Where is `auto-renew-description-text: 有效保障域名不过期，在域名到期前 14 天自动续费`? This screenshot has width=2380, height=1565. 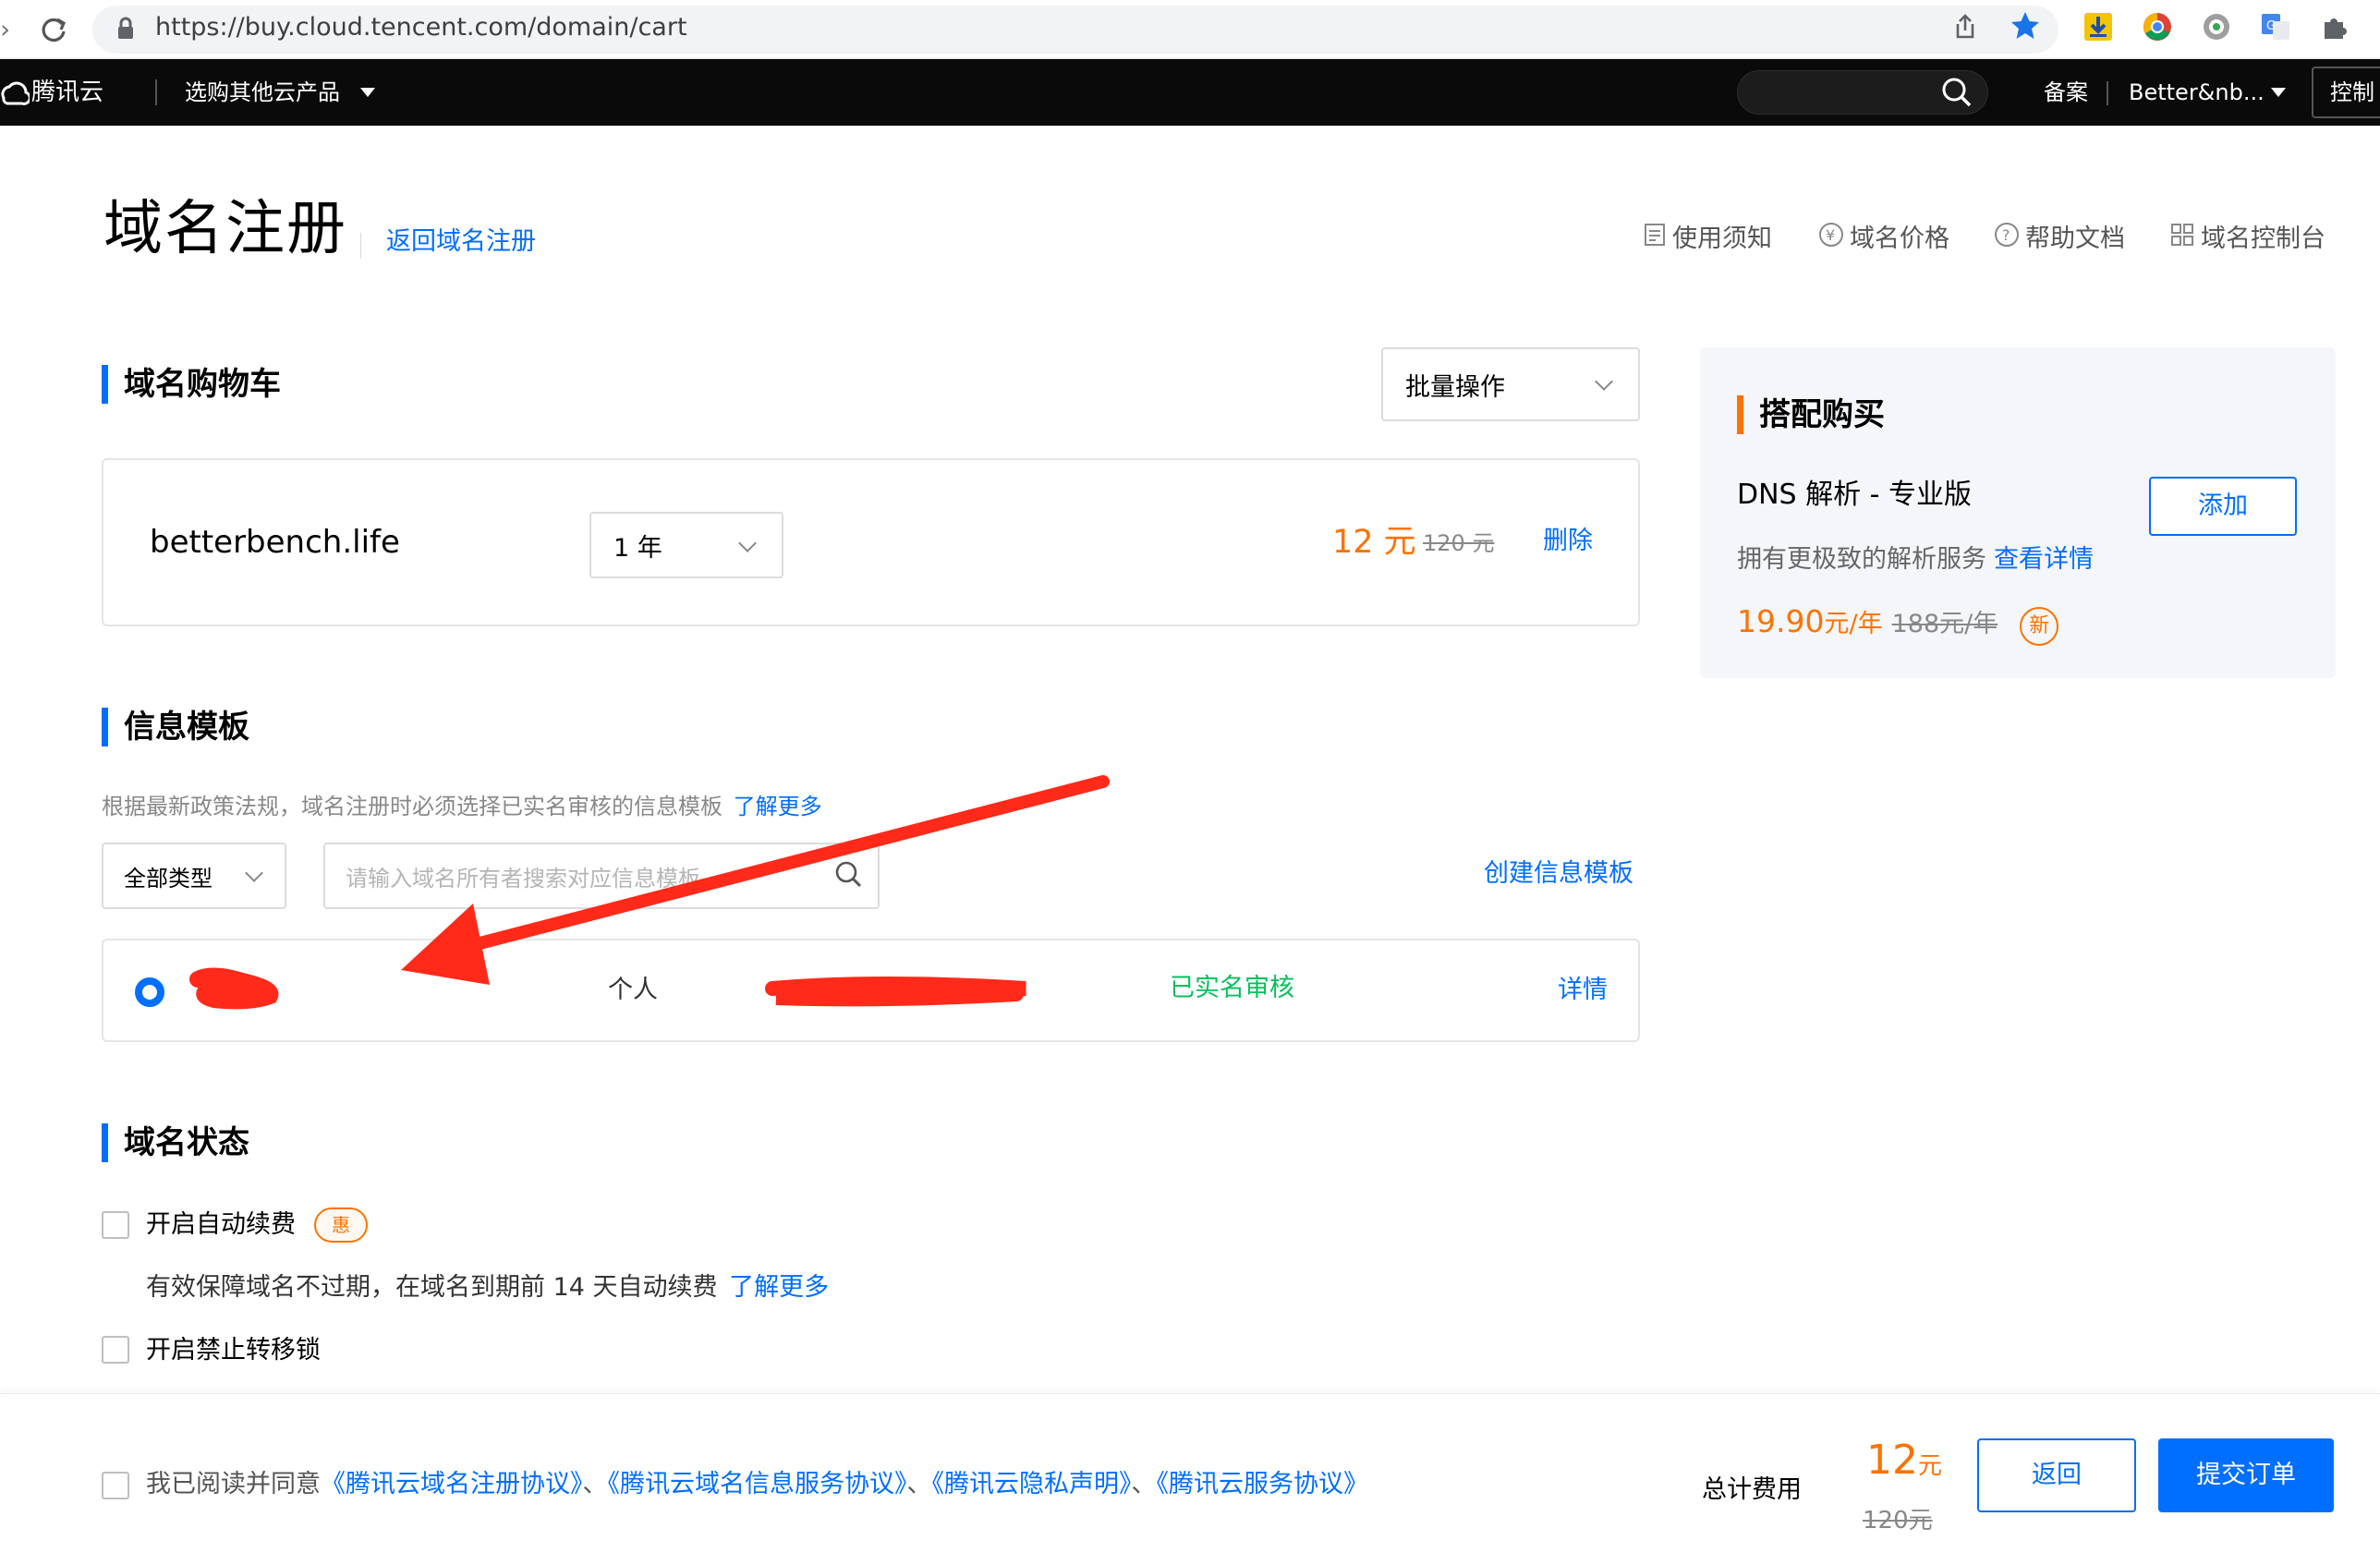 auto-renew-description-text: 有效保障域名不过期，在域名到期前 14 天自动续费 is located at coordinates (432, 1287).